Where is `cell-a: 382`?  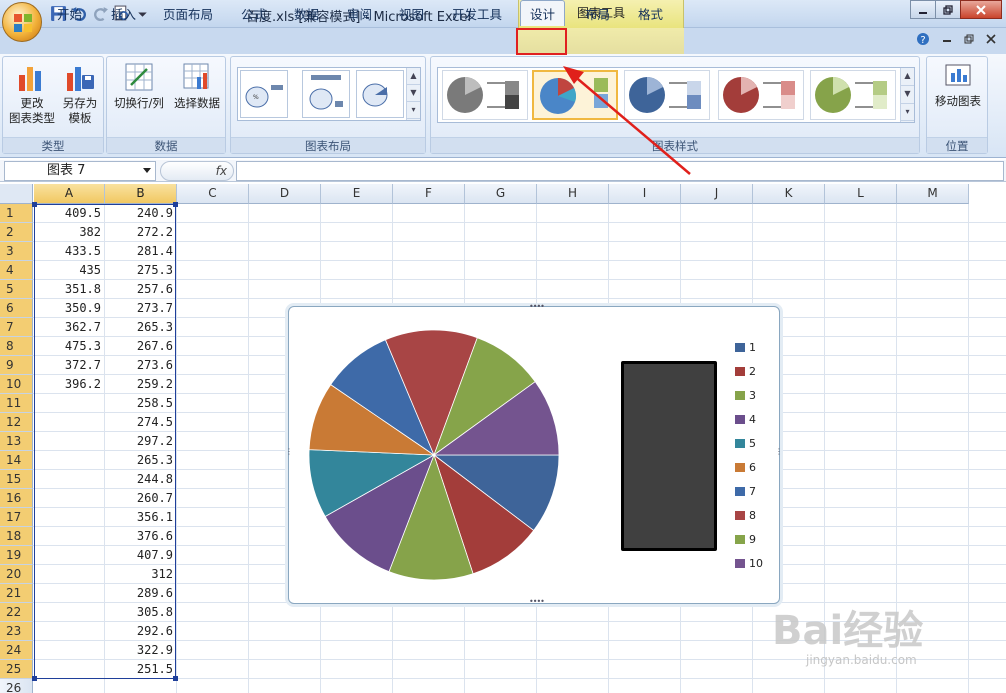 cell-a: 382 is located at coordinates (69, 232).